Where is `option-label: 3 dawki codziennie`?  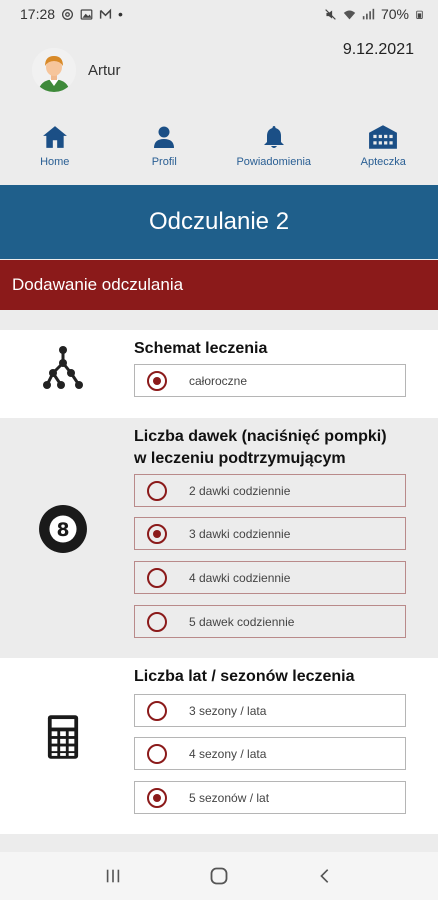
option-label: 3 dawki codziennie is located at coordinates (240, 533).